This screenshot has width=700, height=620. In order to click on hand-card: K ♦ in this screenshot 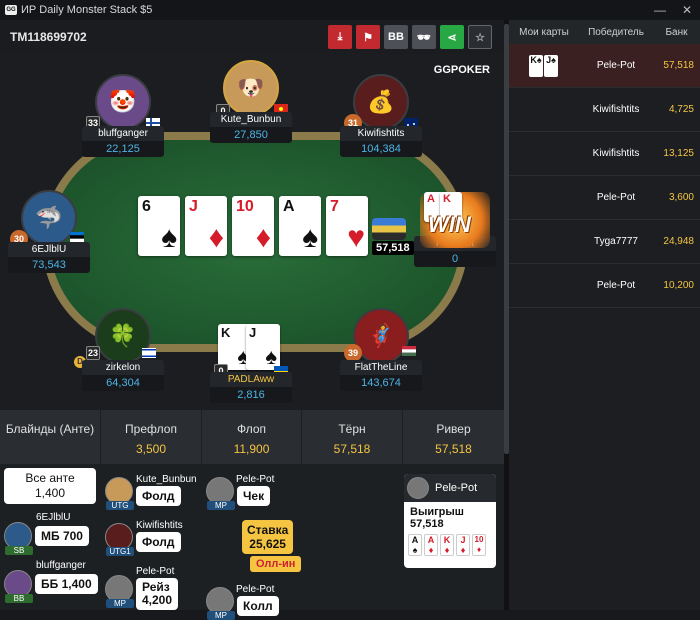, I will do `click(447, 545)`.